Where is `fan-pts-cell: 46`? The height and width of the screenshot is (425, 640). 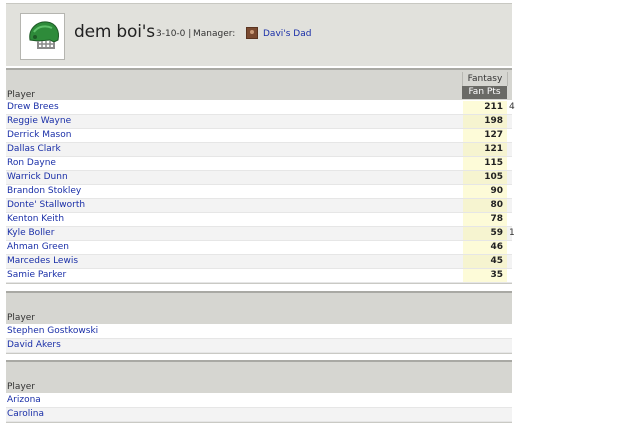 fan-pts-cell: 46 is located at coordinates (485, 247).